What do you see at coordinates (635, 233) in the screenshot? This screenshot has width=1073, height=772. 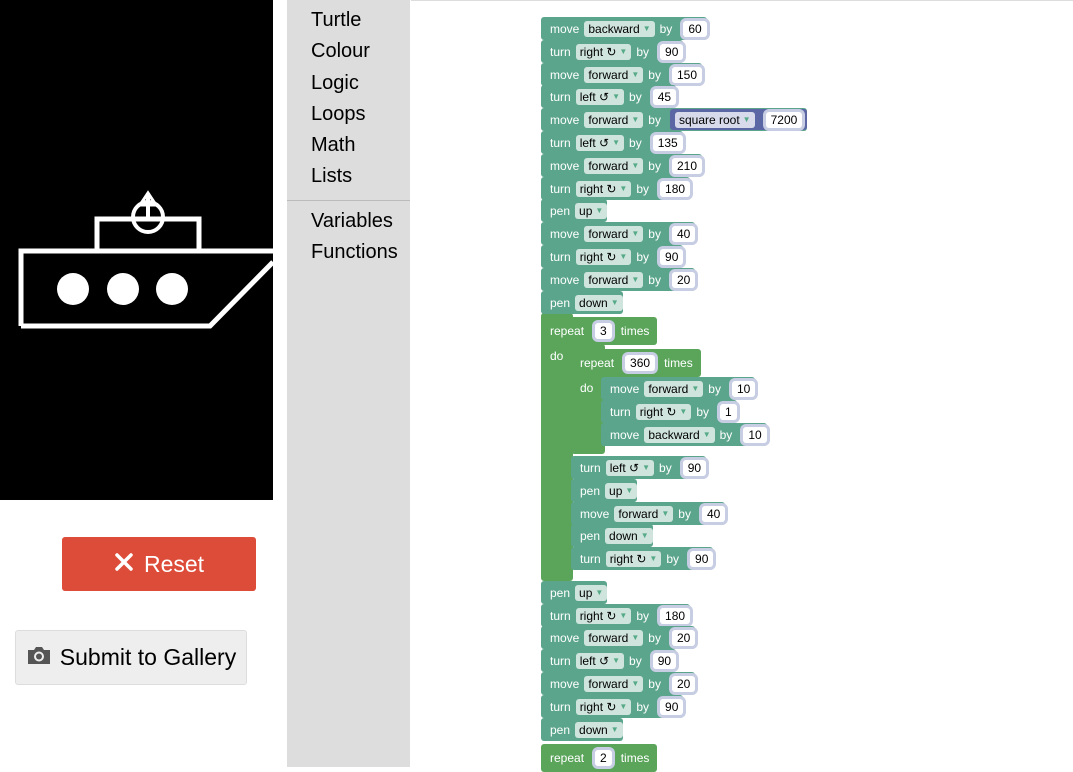 I see `dropdown-arrow-icon: ▼` at bounding box center [635, 233].